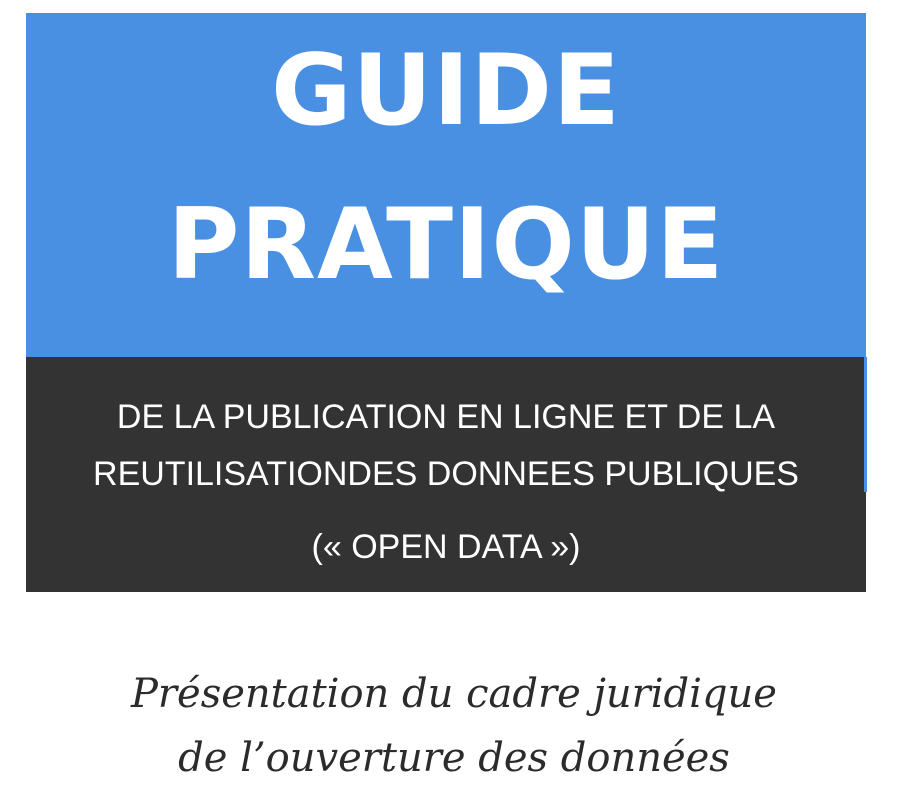 The image size is (908, 806). I want to click on subtitle-open-data: (« OPEN DATA »), so click(446, 547).